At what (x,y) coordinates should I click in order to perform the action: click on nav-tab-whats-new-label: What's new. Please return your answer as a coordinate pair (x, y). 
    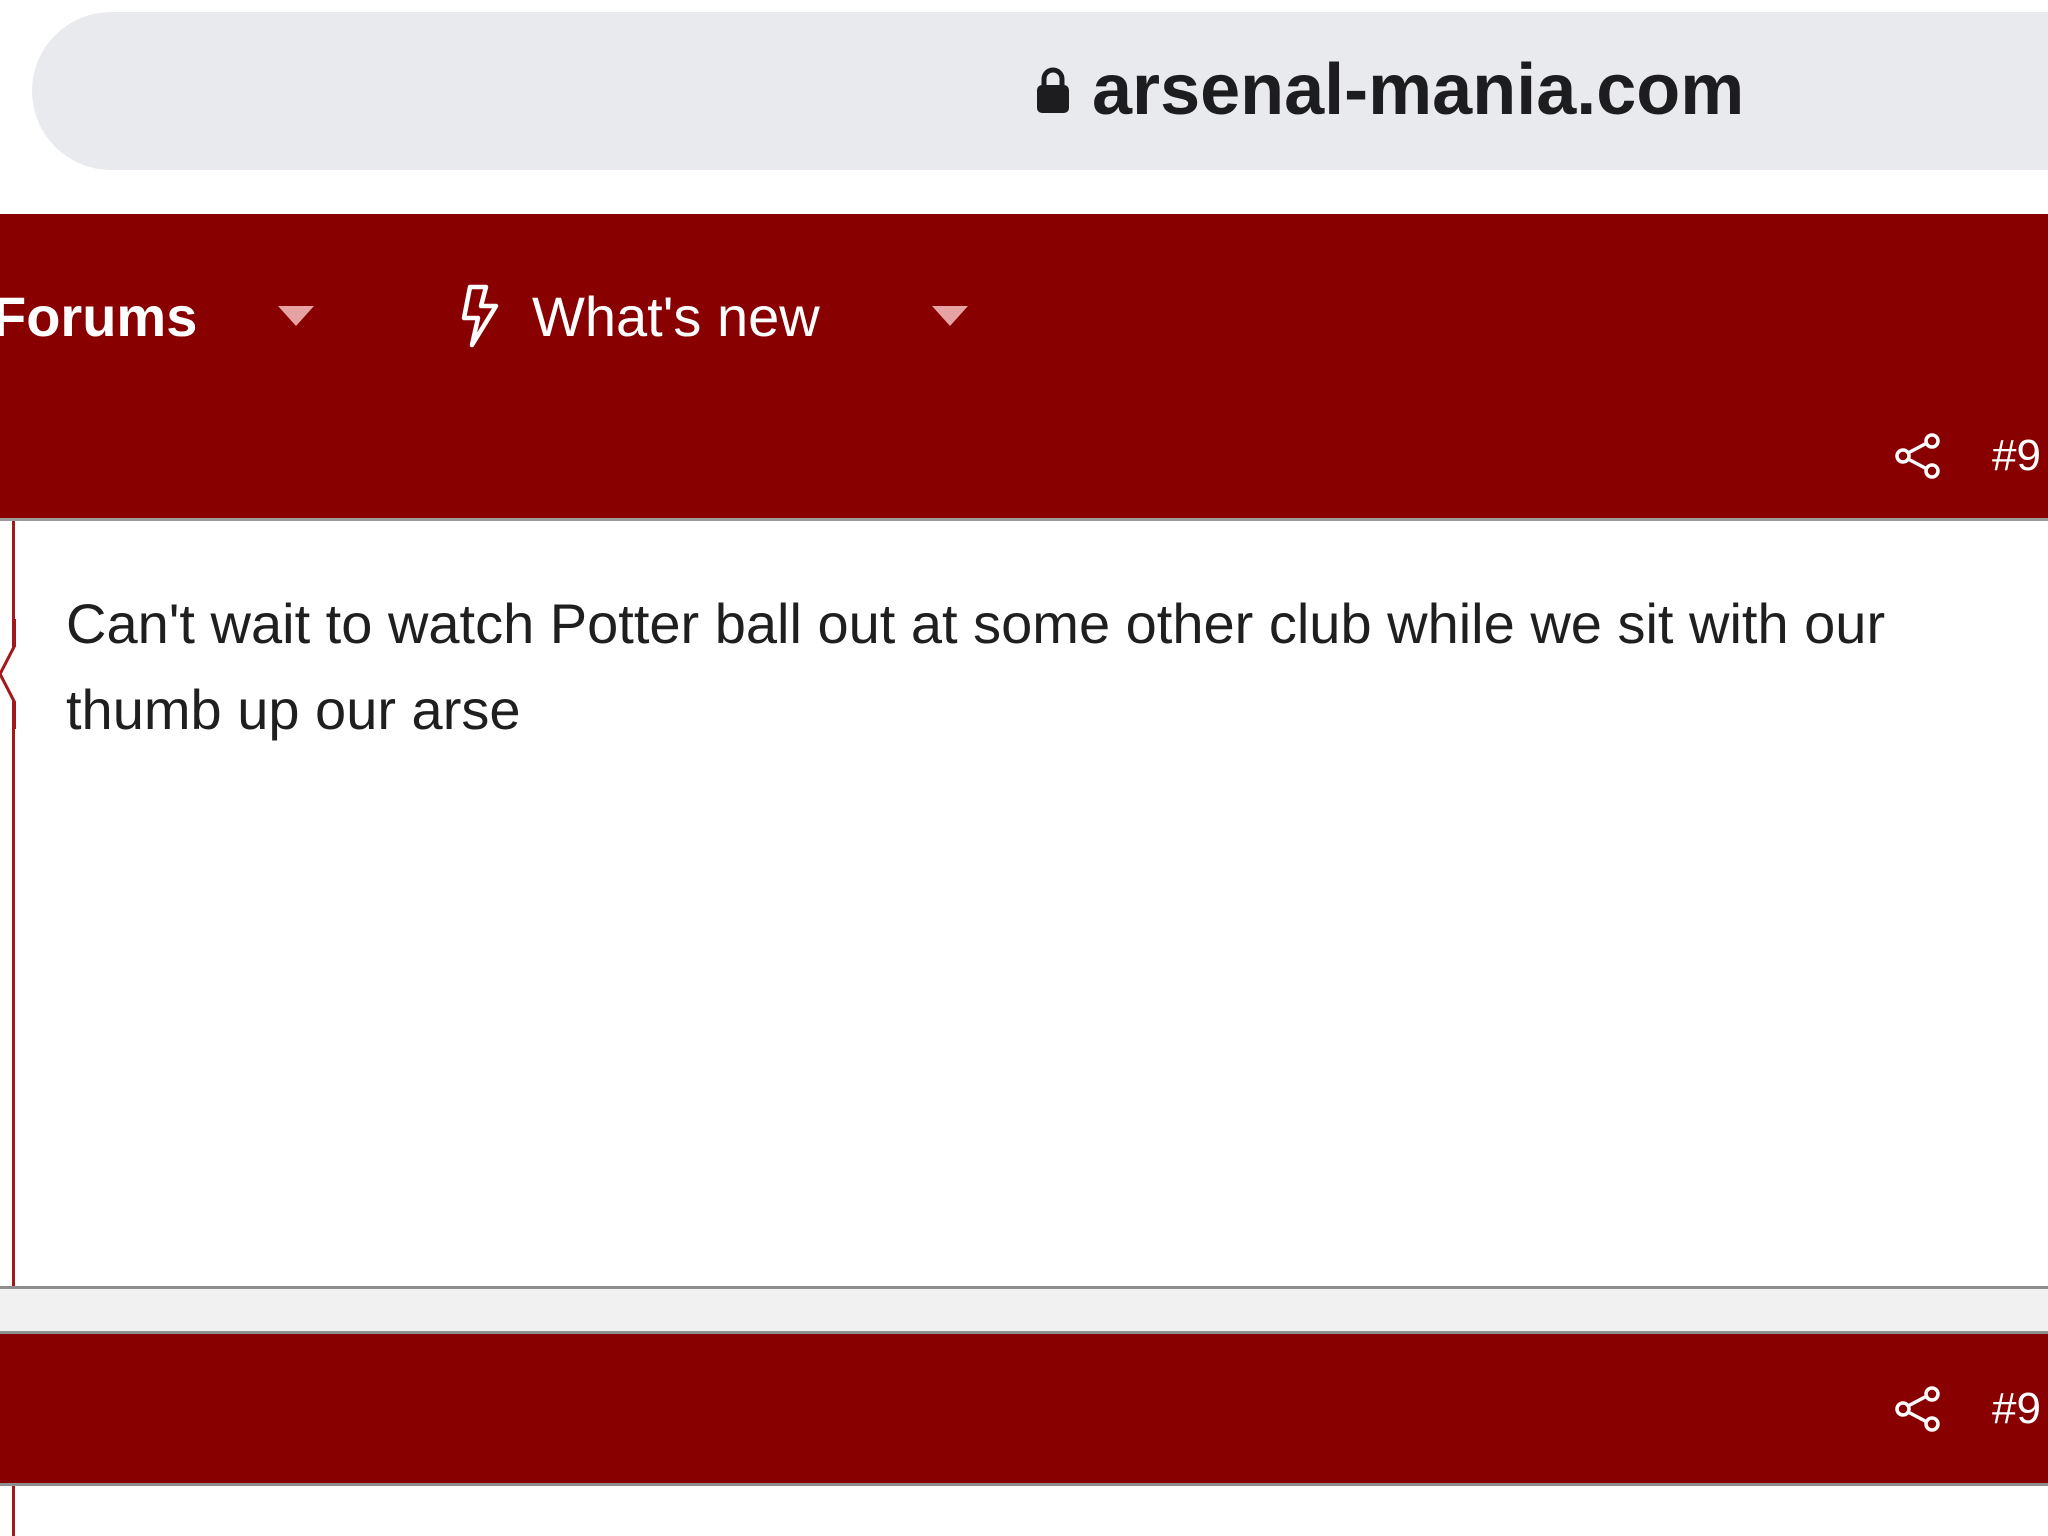
    Looking at the image, I should click on (676, 316).